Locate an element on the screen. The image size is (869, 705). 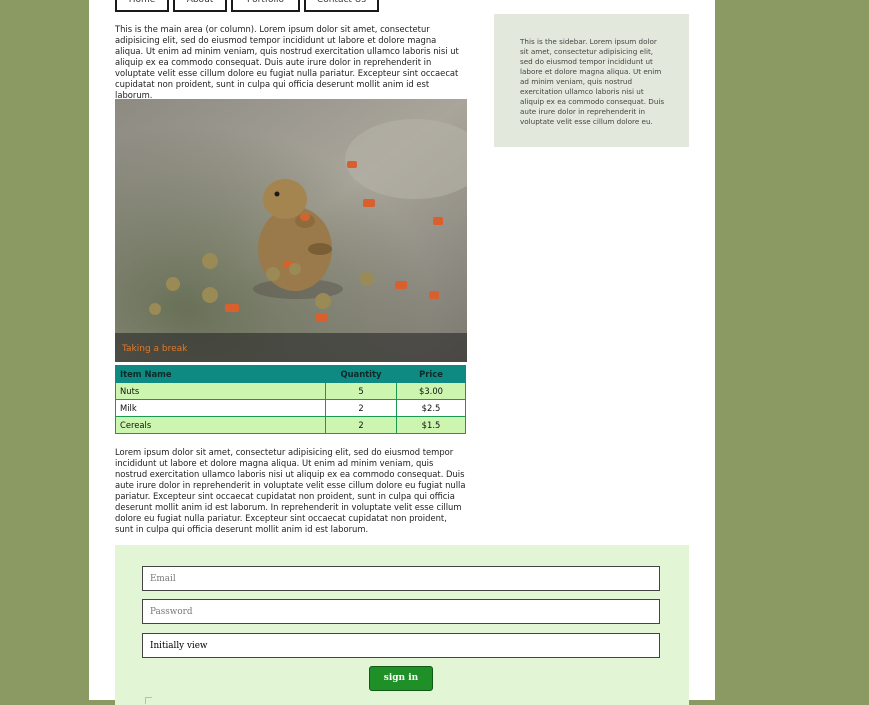
cell-price: $1.5 is located at coordinates (431, 425).